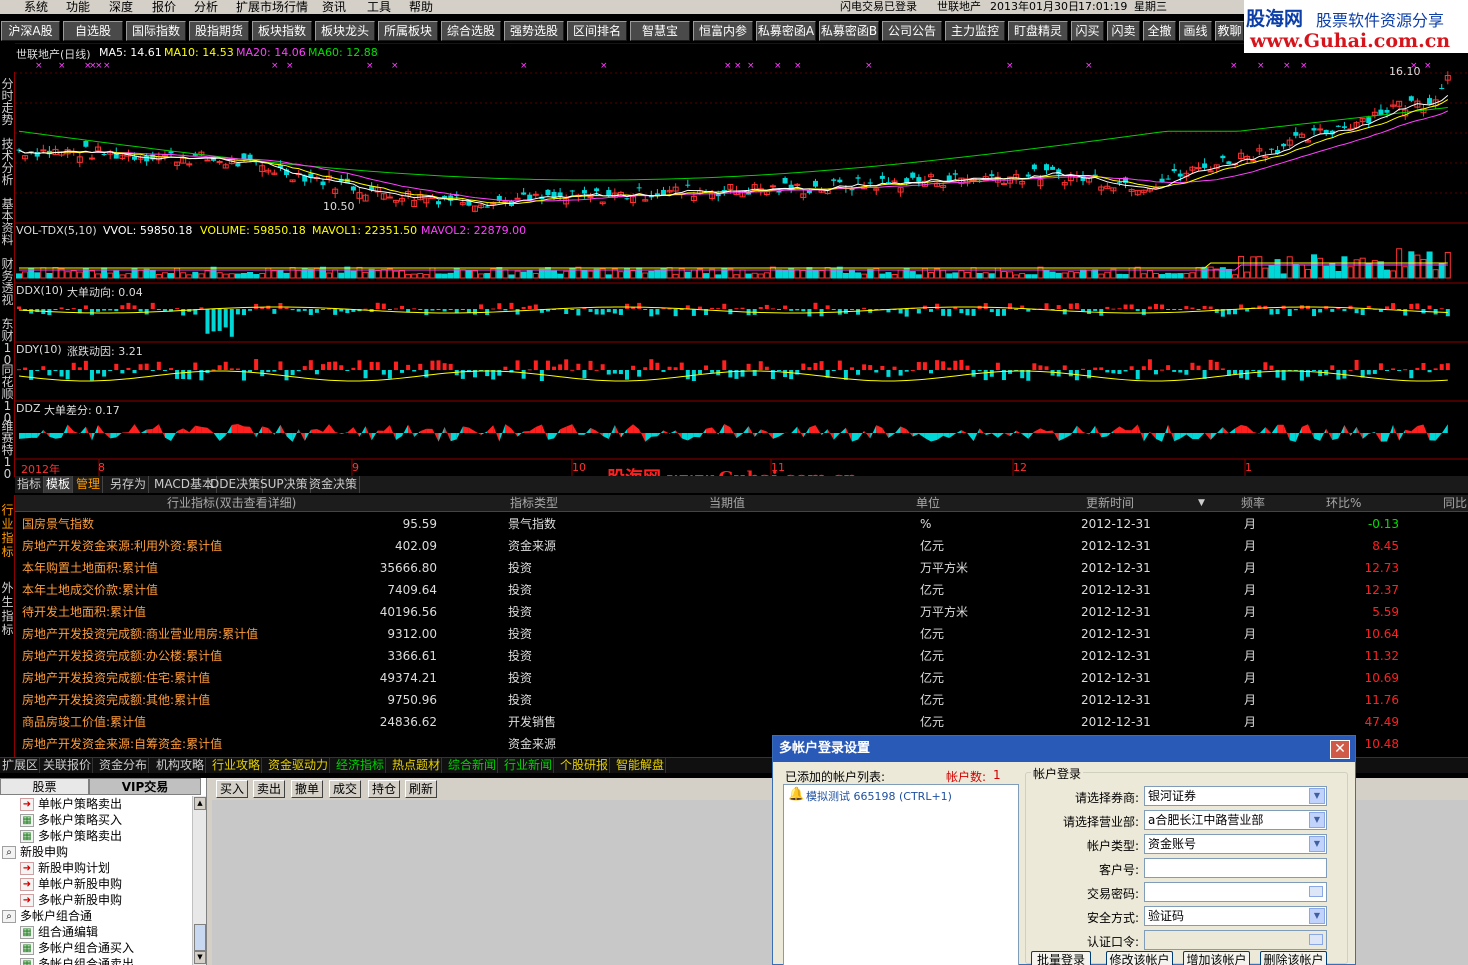 The image size is (1468, 965). I want to click on menu-analysis: 分析, so click(206, 7).